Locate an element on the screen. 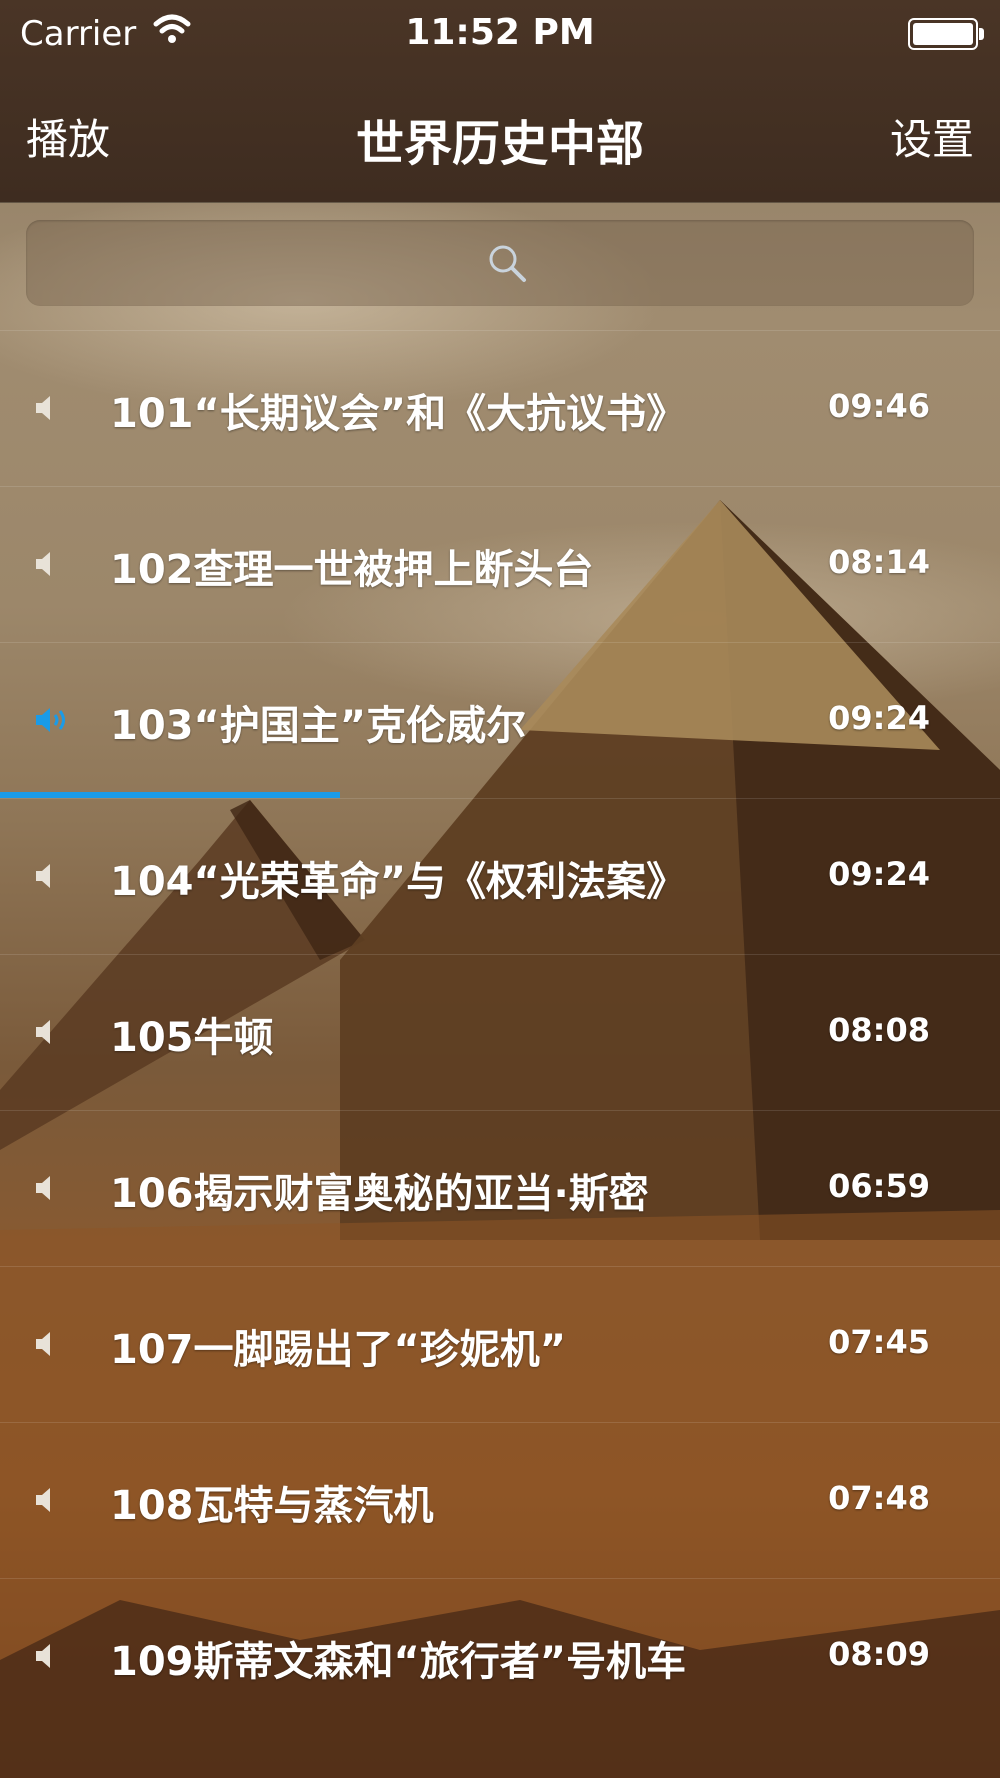 The height and width of the screenshot is (1778, 1000). battery-icon is located at coordinates (946, 34).